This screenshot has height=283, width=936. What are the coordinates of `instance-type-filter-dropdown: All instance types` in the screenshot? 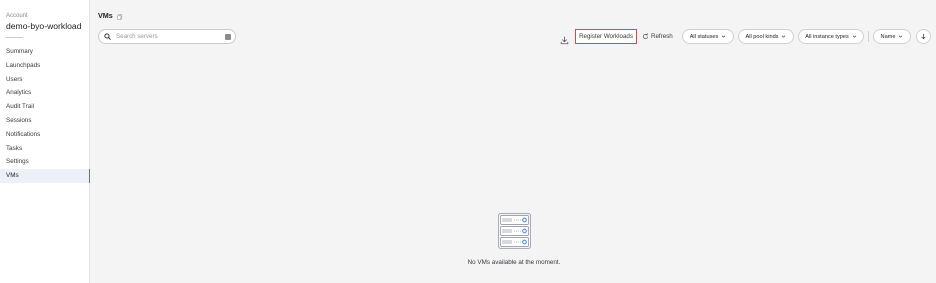 It's located at (831, 36).